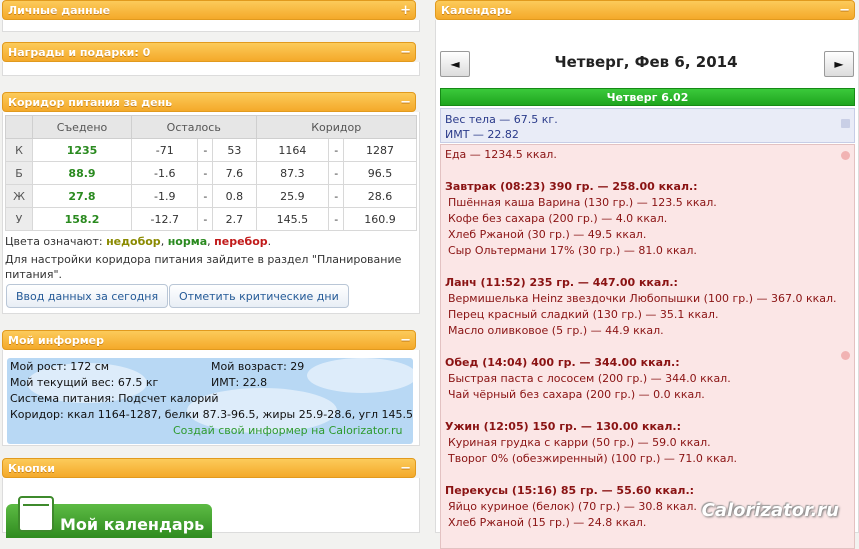 The width and height of the screenshot is (859, 549). I want to click on informer-title: Мой информер, so click(56, 340).